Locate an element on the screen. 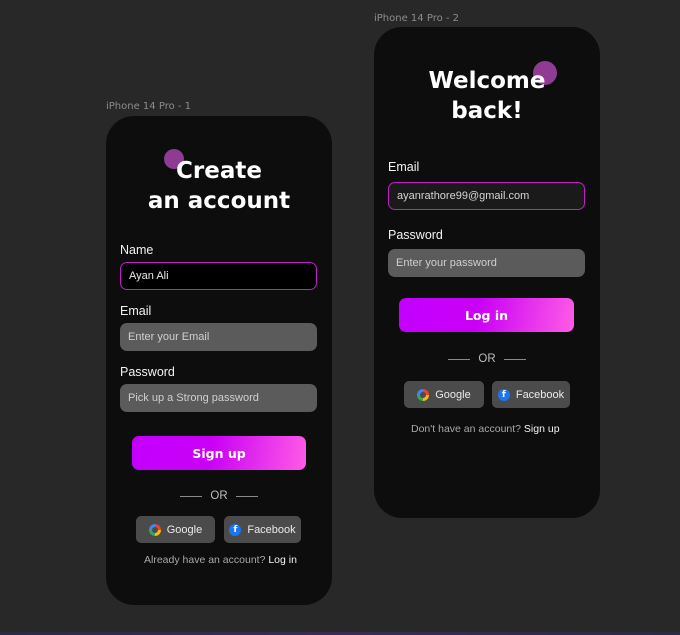  frame-label-signup: iPhone 14 Pro - 1 is located at coordinates (149, 106).